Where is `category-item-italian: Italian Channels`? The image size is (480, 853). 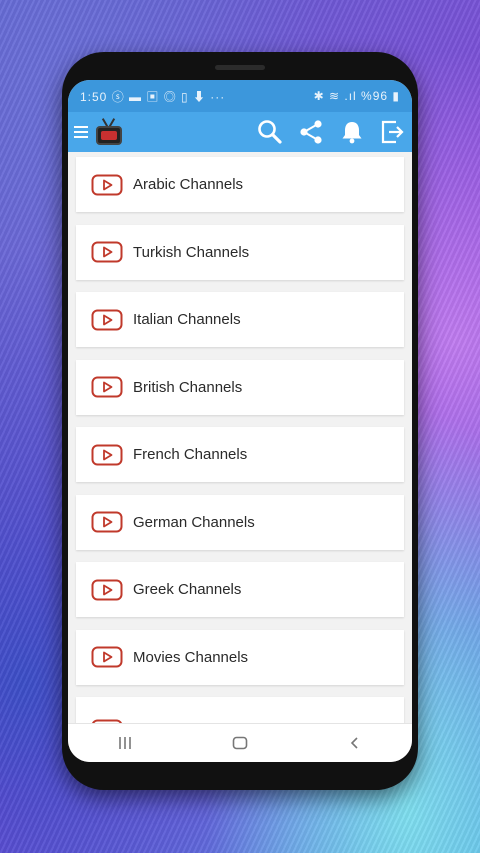 category-item-italian: Italian Channels is located at coordinates (240, 319).